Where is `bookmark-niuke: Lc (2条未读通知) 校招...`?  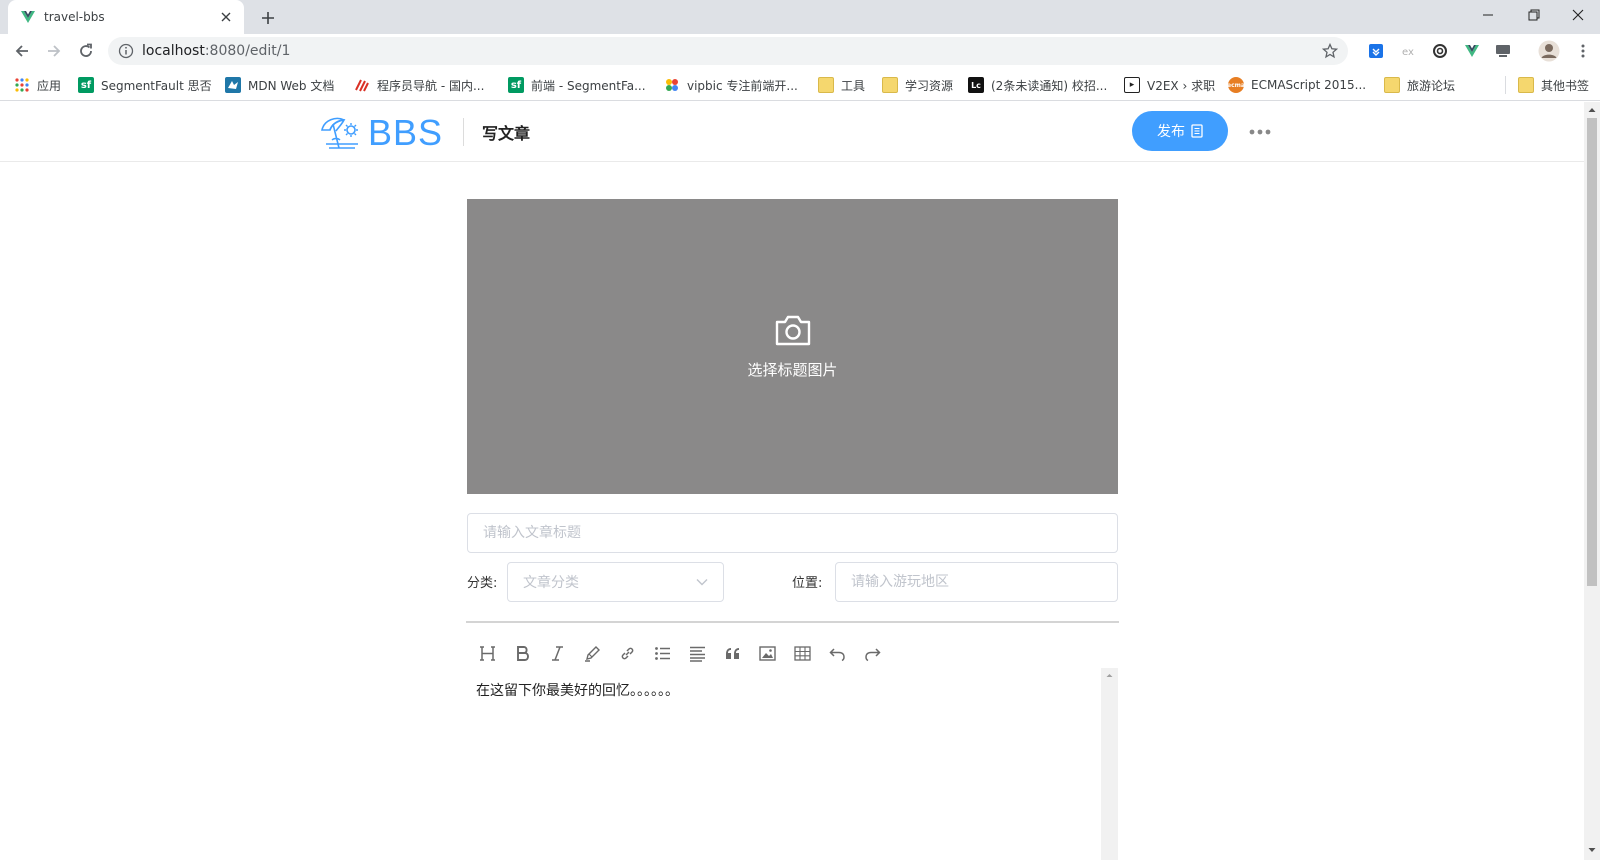 bookmark-niuke: Lc (2条未读通知) 校招... is located at coordinates (1037, 85).